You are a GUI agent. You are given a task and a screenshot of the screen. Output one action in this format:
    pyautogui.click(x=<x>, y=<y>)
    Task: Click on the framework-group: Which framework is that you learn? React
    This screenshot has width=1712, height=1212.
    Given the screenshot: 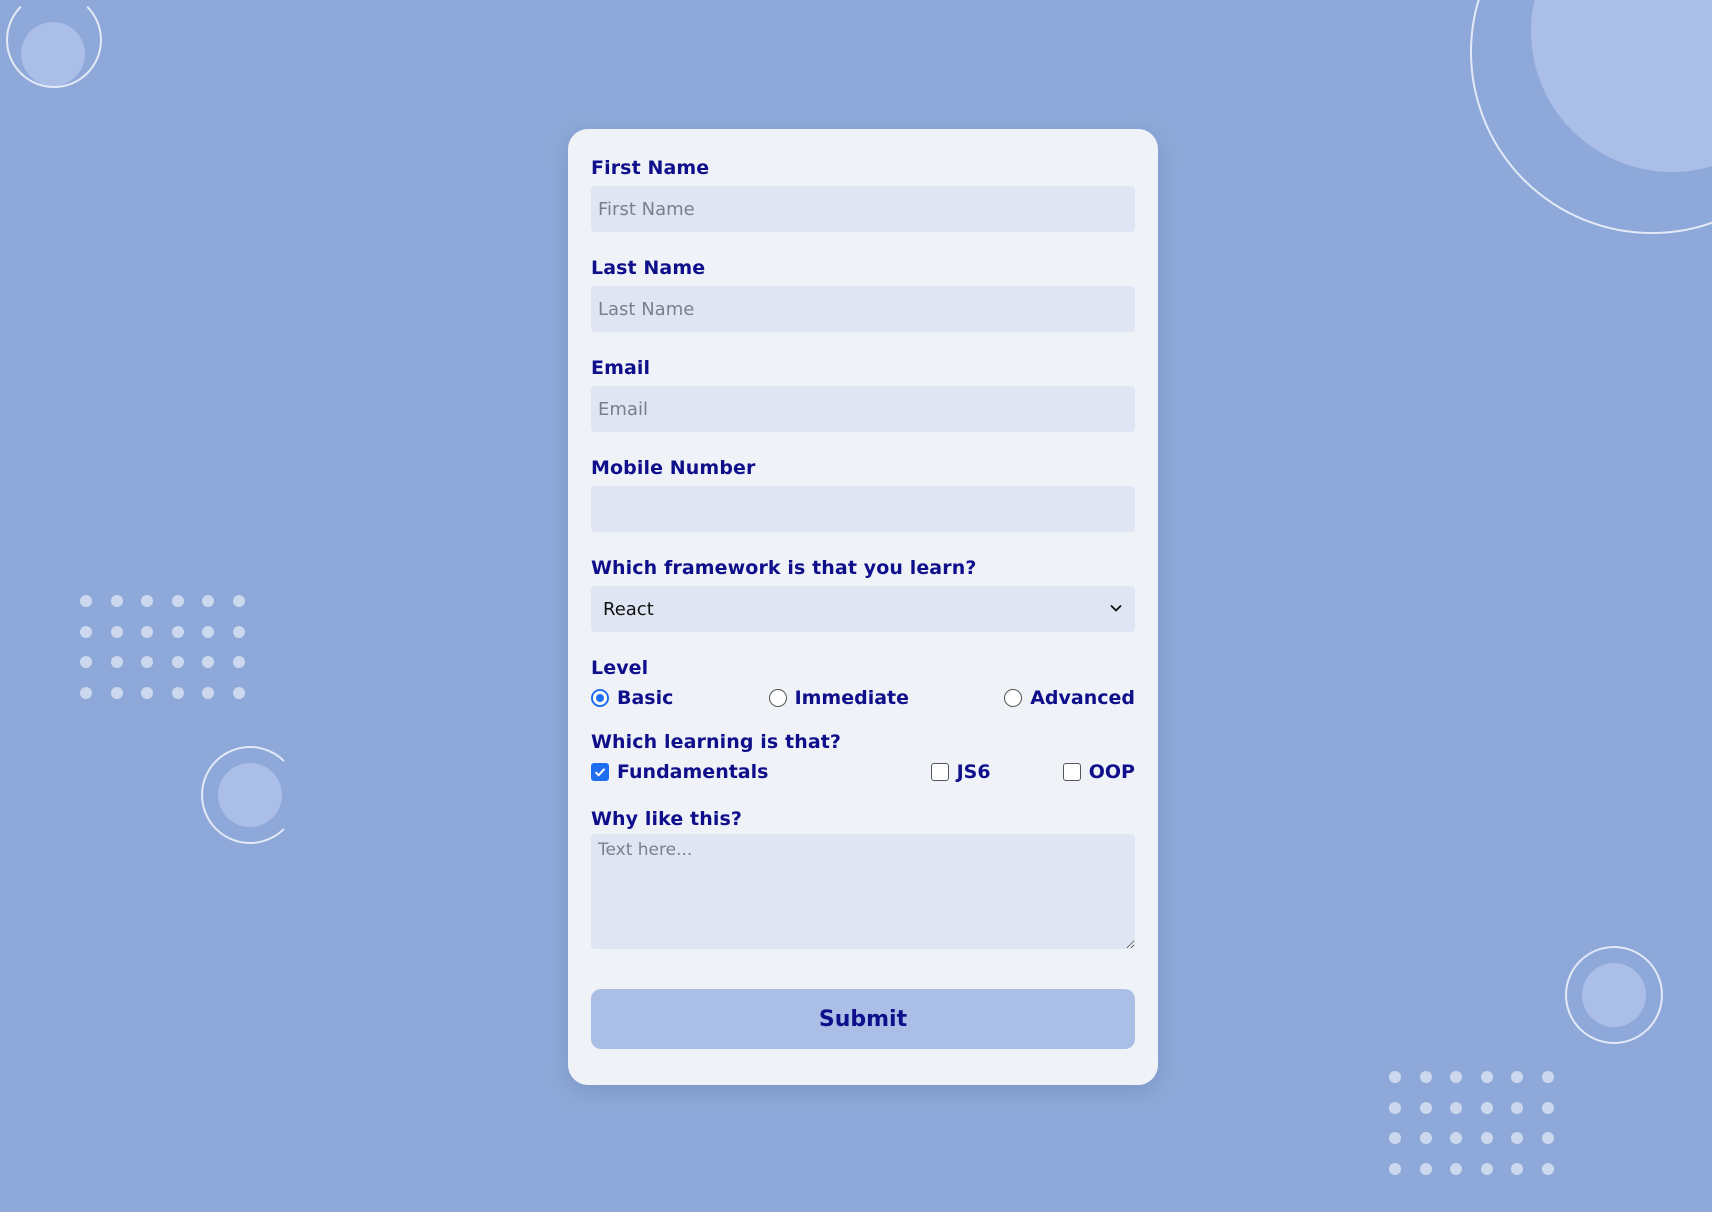 What is the action you would take?
    pyautogui.click(x=863, y=594)
    